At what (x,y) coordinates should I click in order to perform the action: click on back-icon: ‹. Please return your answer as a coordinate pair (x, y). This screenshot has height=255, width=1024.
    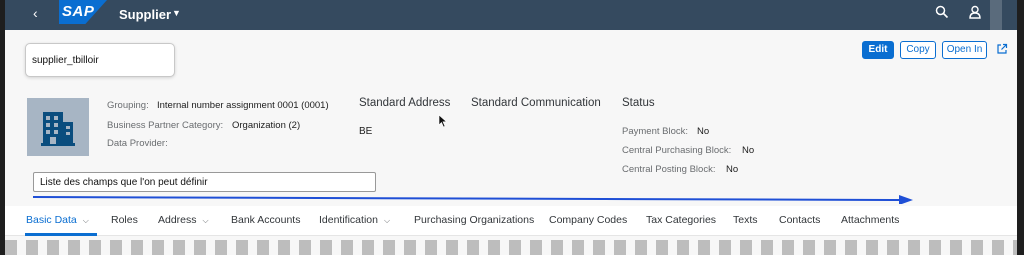
    Looking at the image, I should click on (35, 13).